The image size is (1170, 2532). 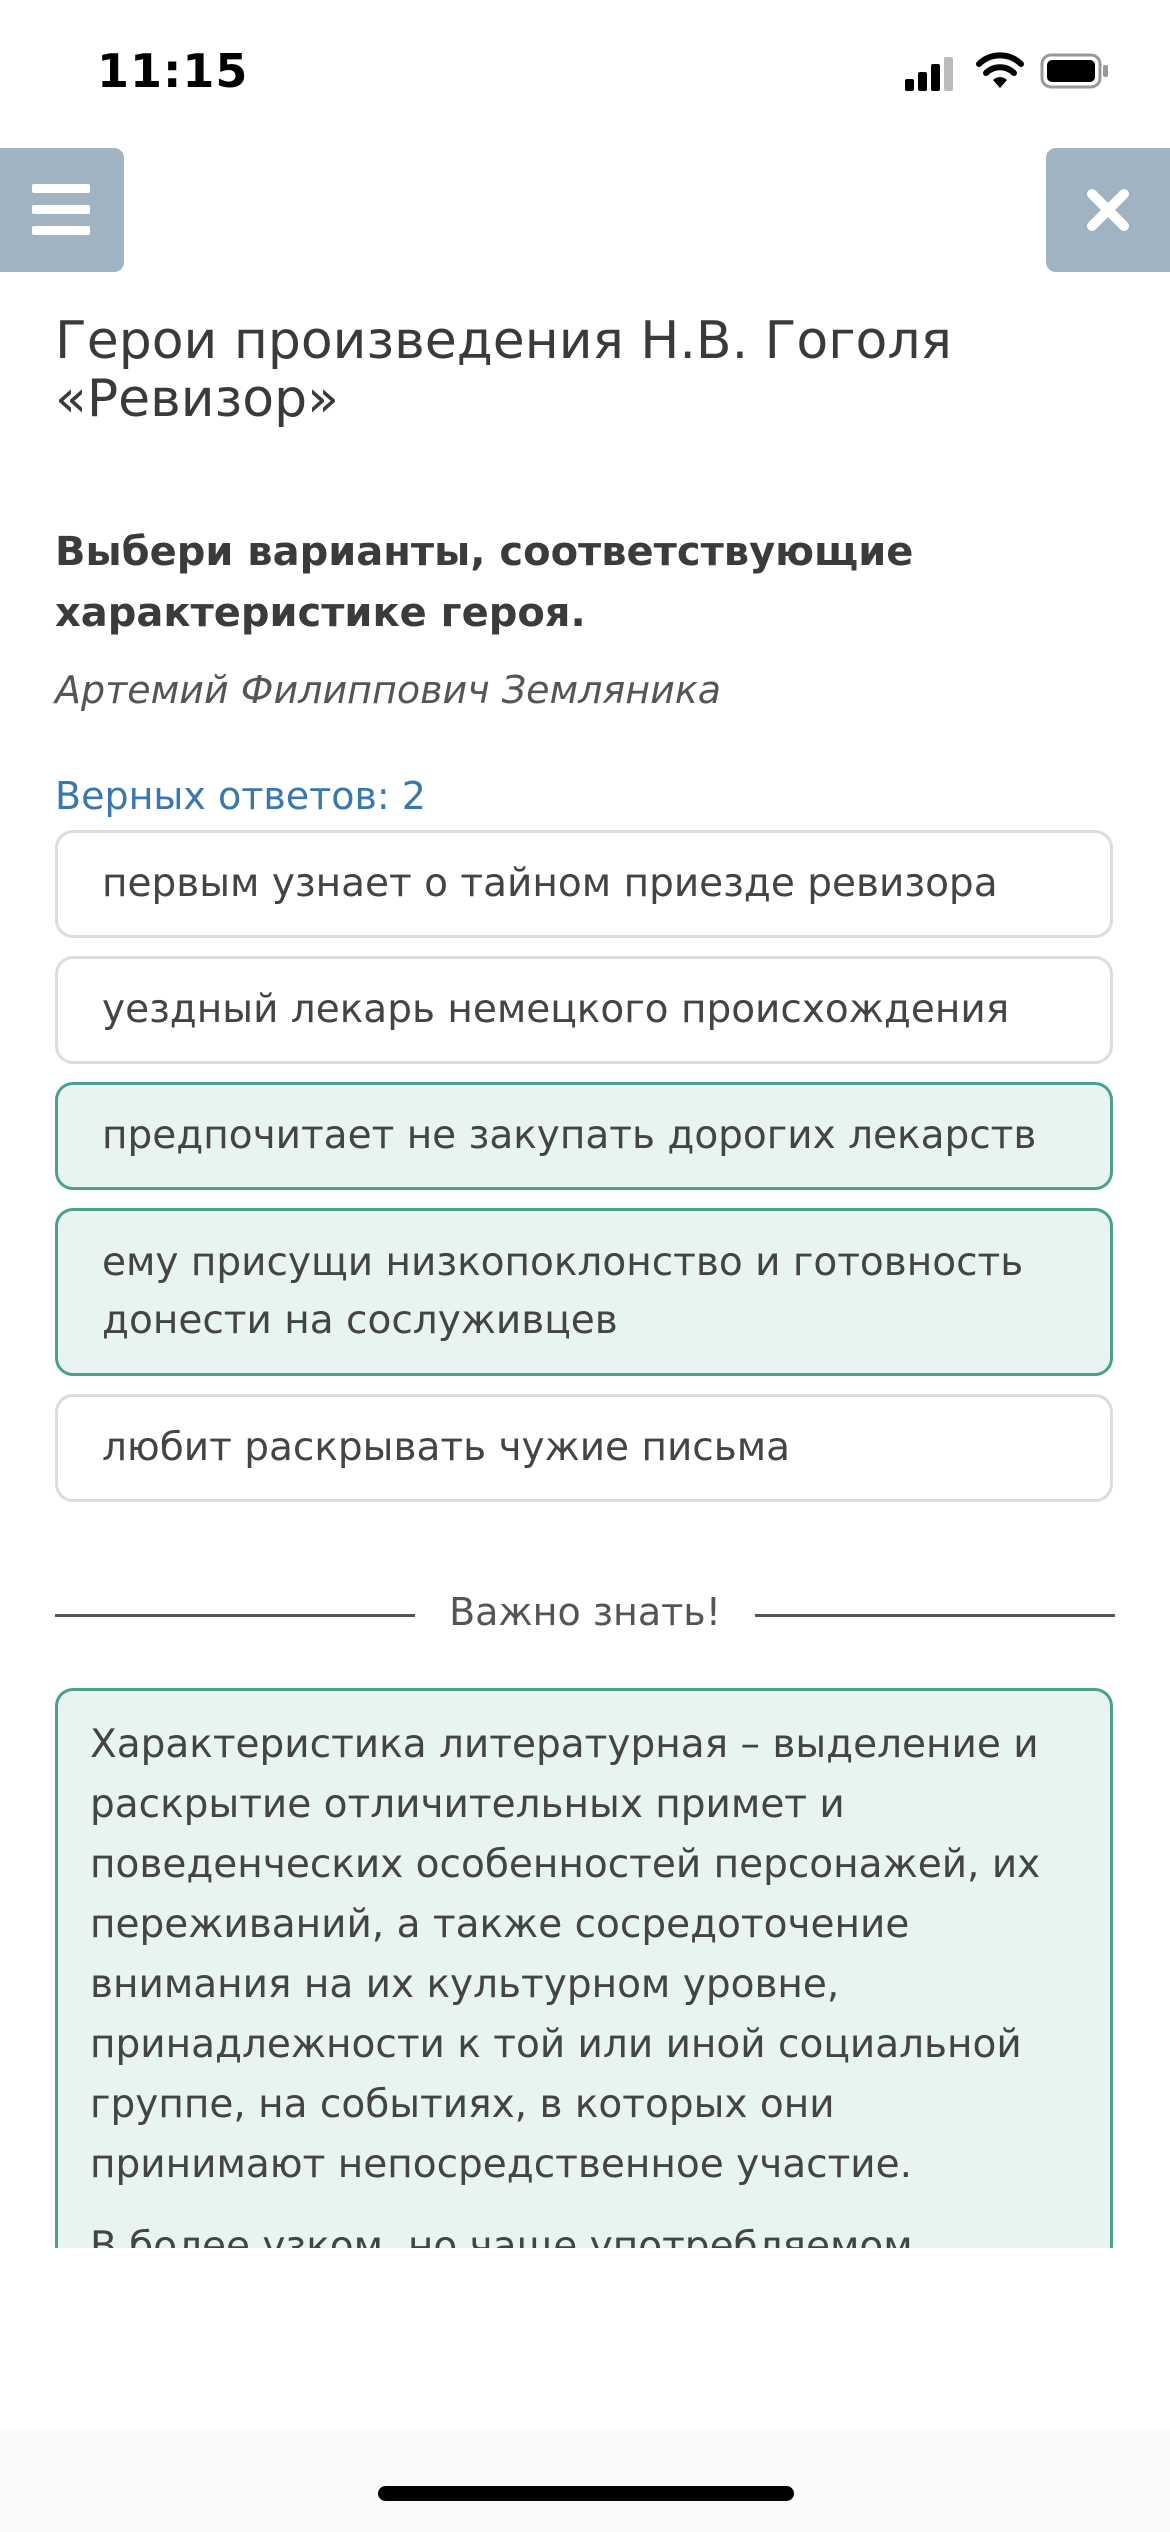 What do you see at coordinates (240, 796) in the screenshot?
I see `correct-answers-count: Верных ответов: 2` at bounding box center [240, 796].